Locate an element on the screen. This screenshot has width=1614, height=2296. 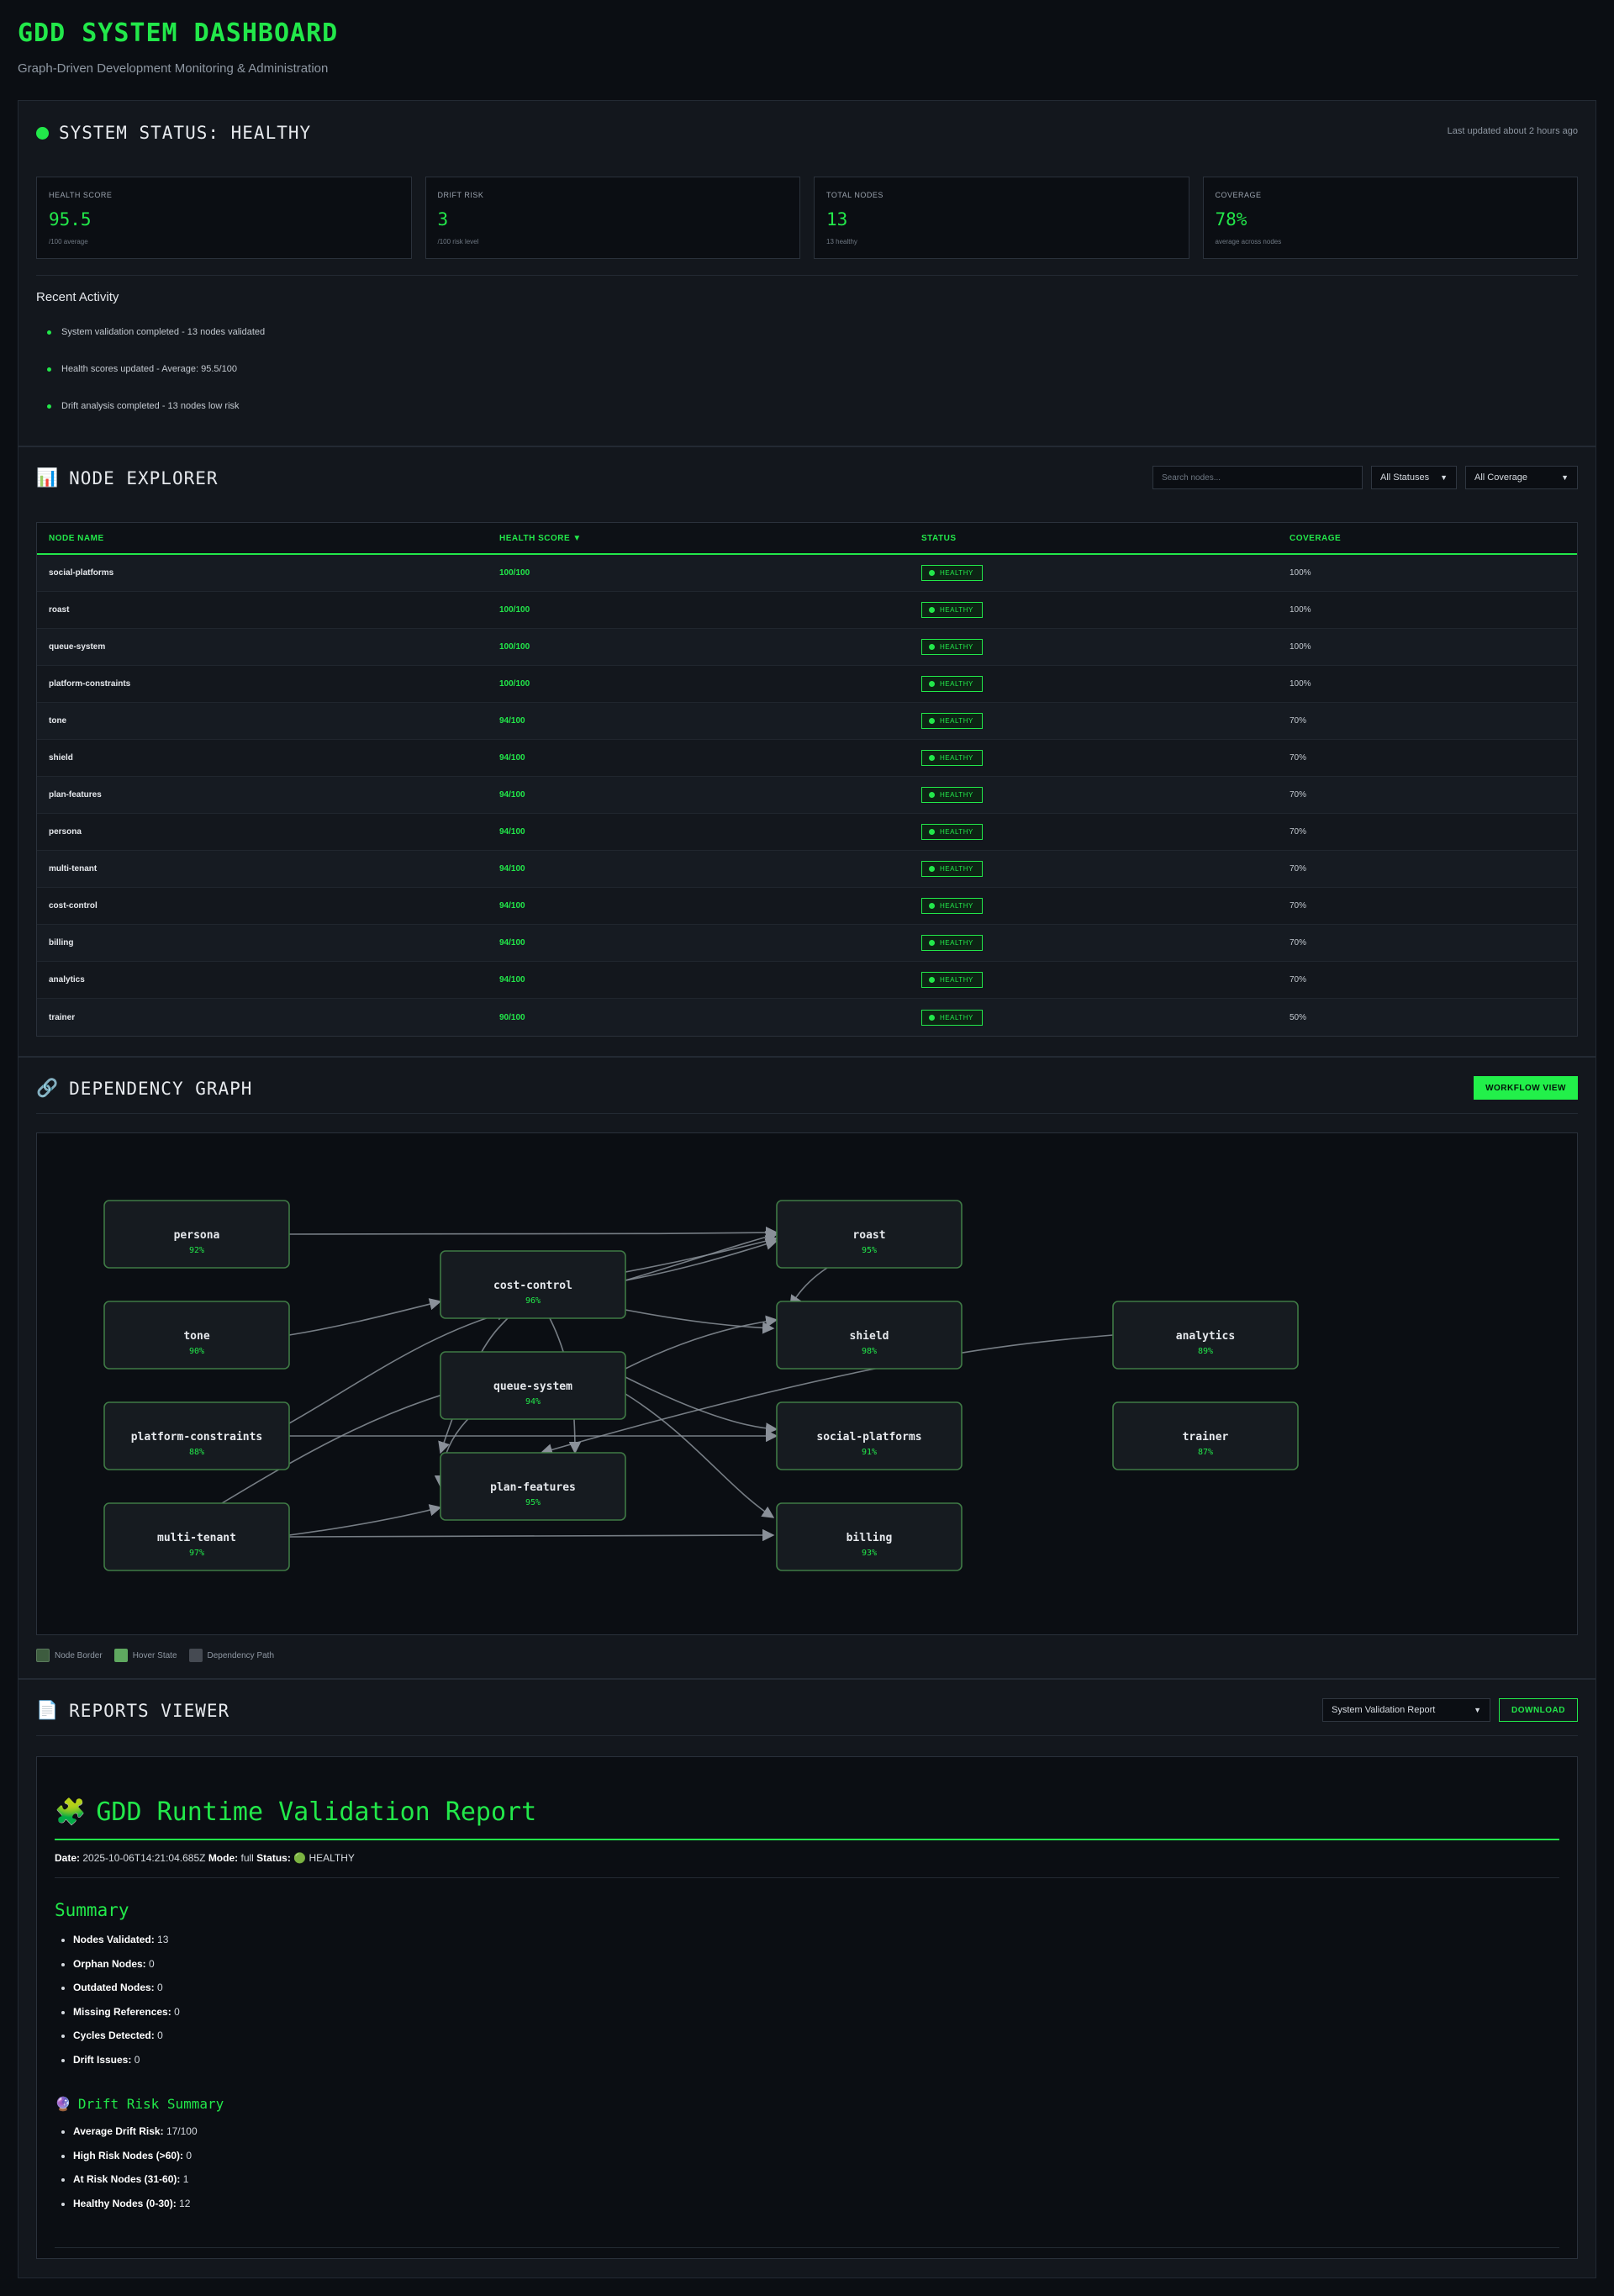
legend-item-node-border: Node Border is located at coordinates (69, 1655).